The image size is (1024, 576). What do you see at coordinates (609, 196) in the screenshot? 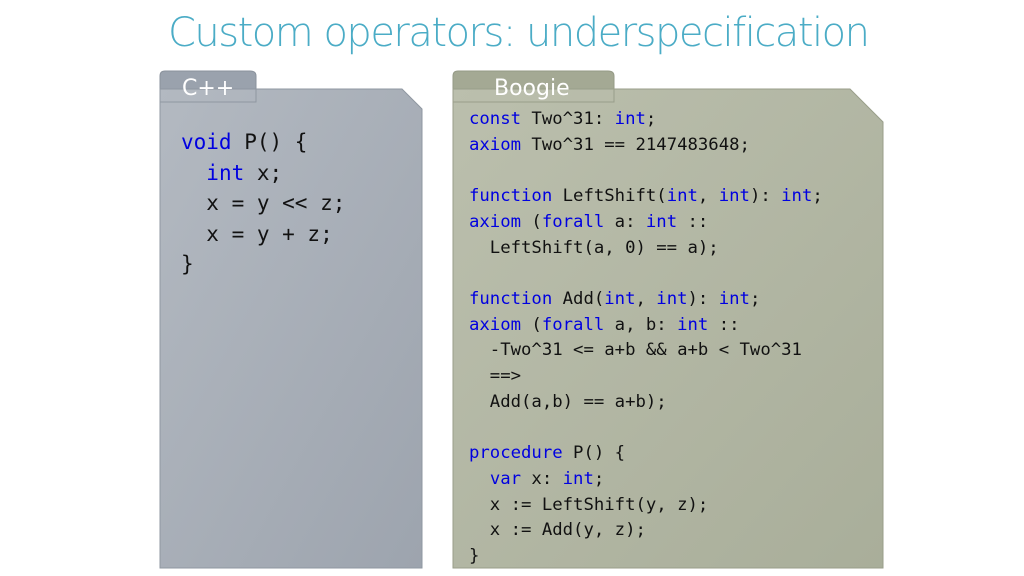
I see `code-text: LeftShift(` at bounding box center [609, 196].